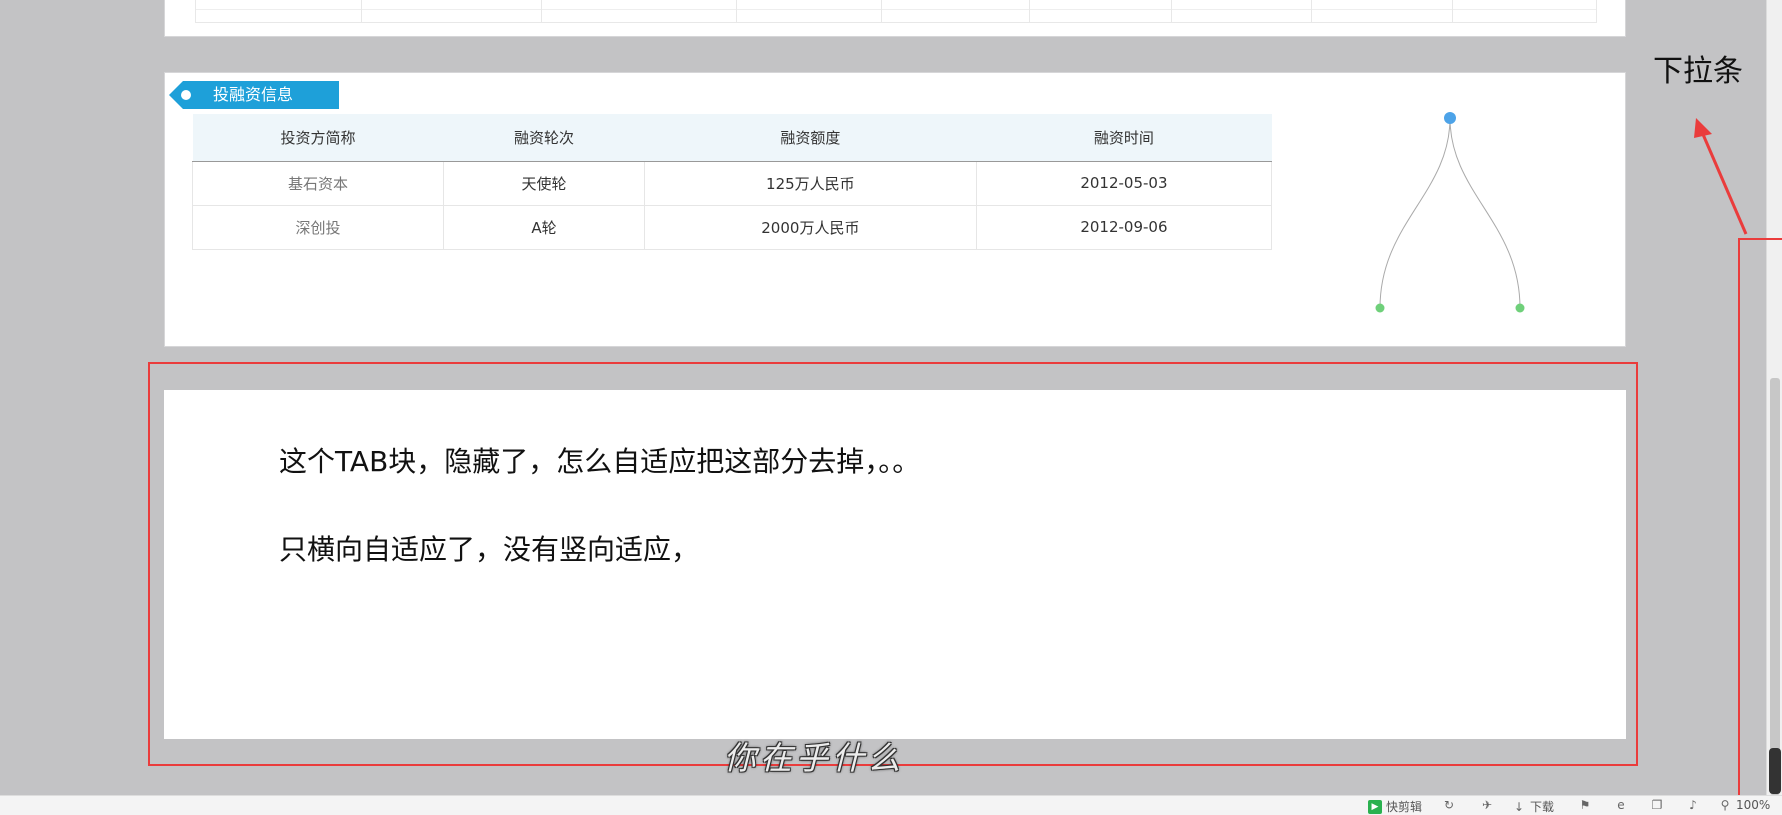 The width and height of the screenshot is (1782, 815). Describe the element at coordinates (1753, 805) in the screenshot. I see `zoom-level: 100%` at that location.